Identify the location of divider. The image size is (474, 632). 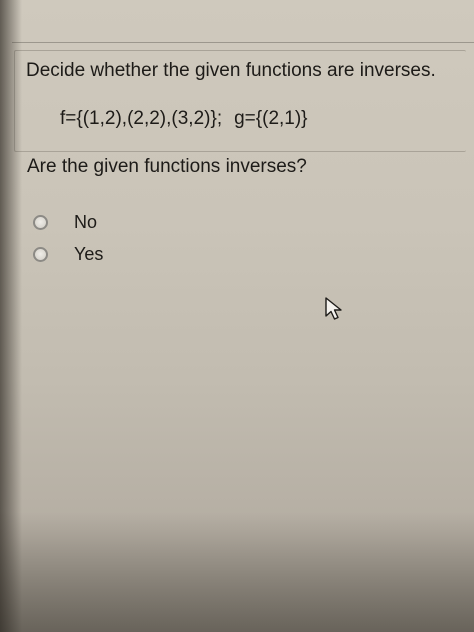
(243, 42).